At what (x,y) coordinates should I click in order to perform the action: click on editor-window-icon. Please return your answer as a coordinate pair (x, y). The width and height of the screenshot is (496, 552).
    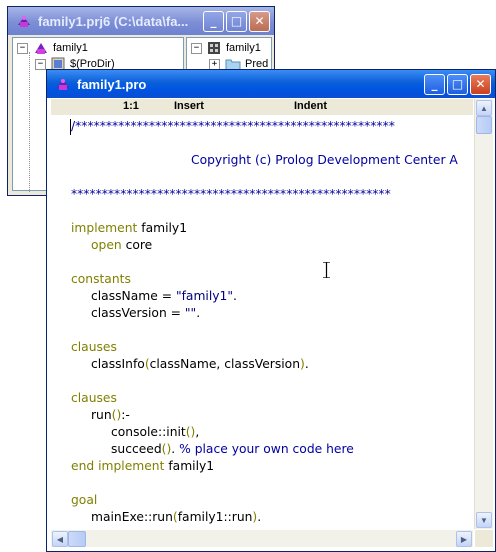
    Looking at the image, I should click on (63, 84).